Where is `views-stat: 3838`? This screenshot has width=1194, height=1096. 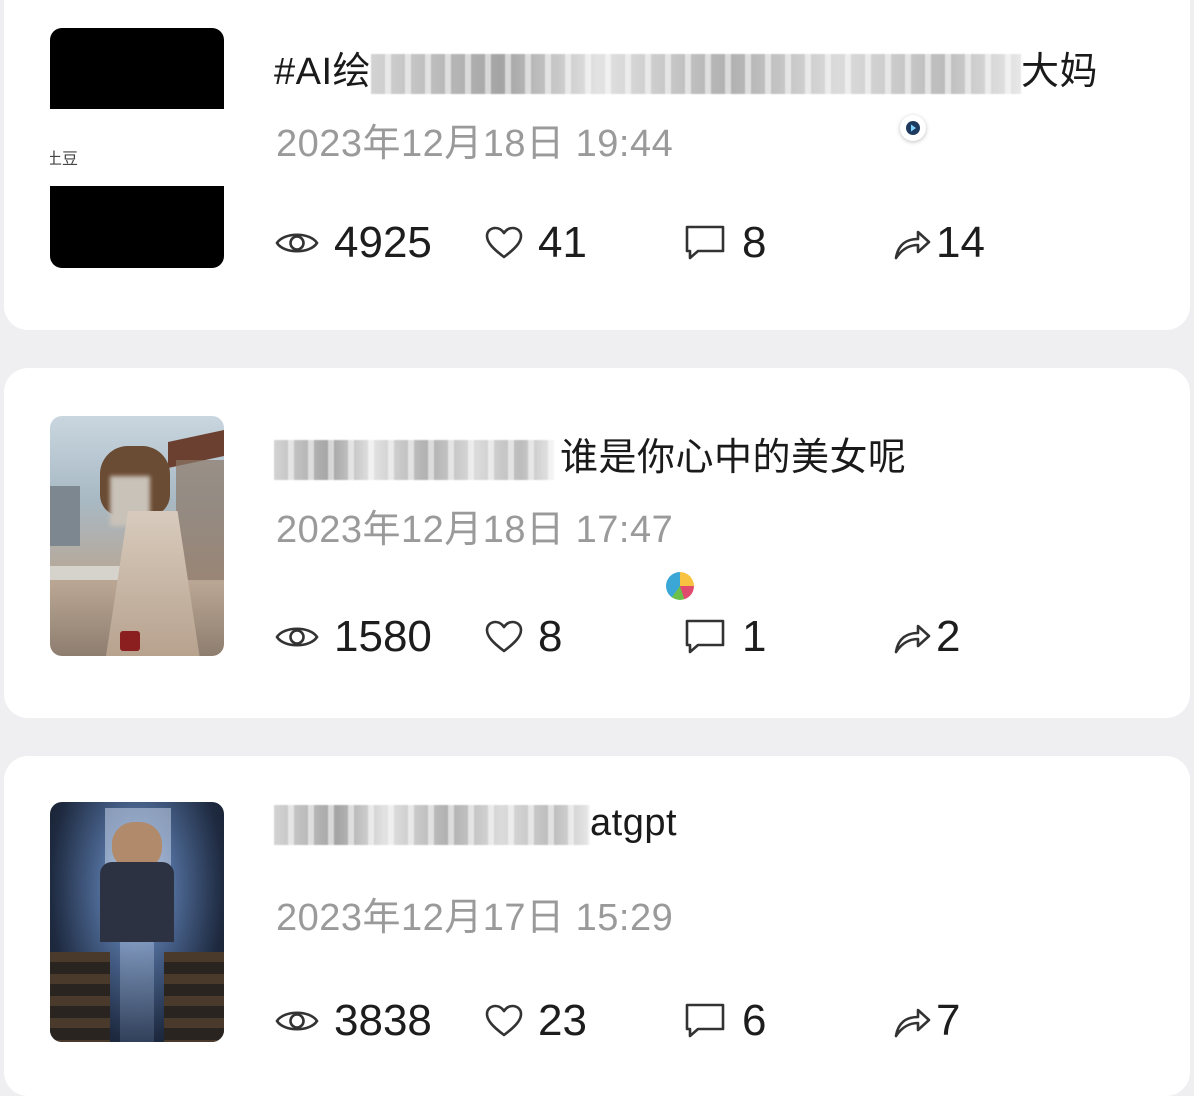 views-stat: 3838 is located at coordinates (353, 1021).